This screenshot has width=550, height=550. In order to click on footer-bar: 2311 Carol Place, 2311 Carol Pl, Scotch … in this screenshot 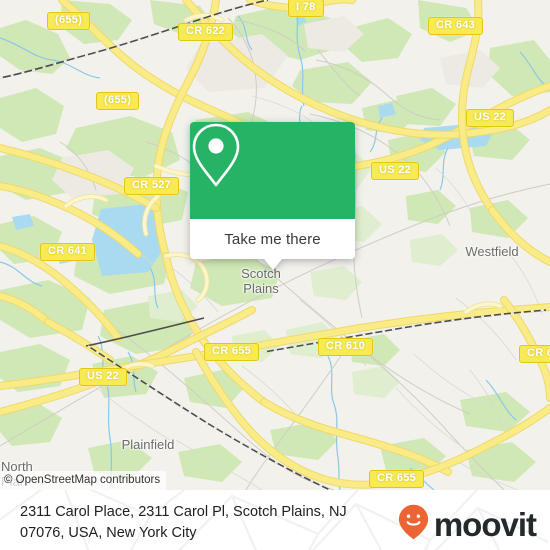, I will do `click(275, 520)`.